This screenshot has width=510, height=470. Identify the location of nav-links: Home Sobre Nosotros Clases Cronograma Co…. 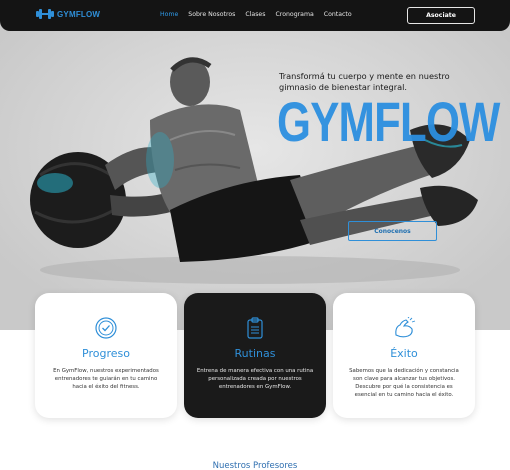
(256, 14).